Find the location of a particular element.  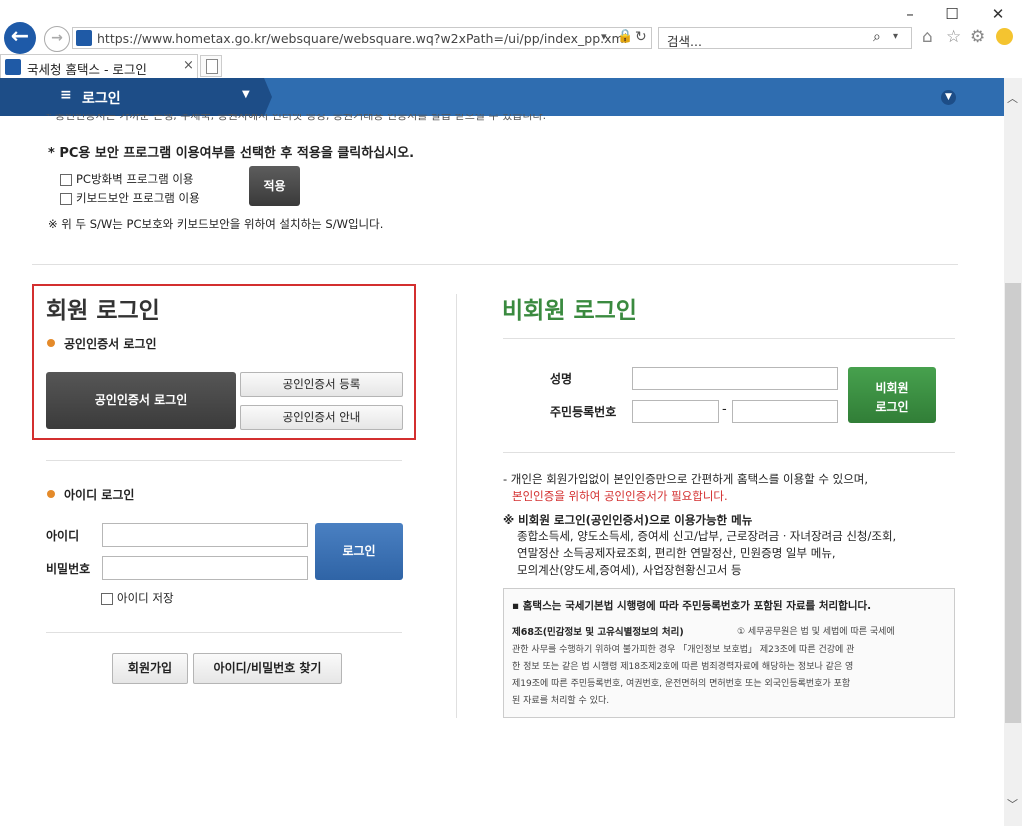

menu-label: 로그인 is located at coordinates (101, 99).